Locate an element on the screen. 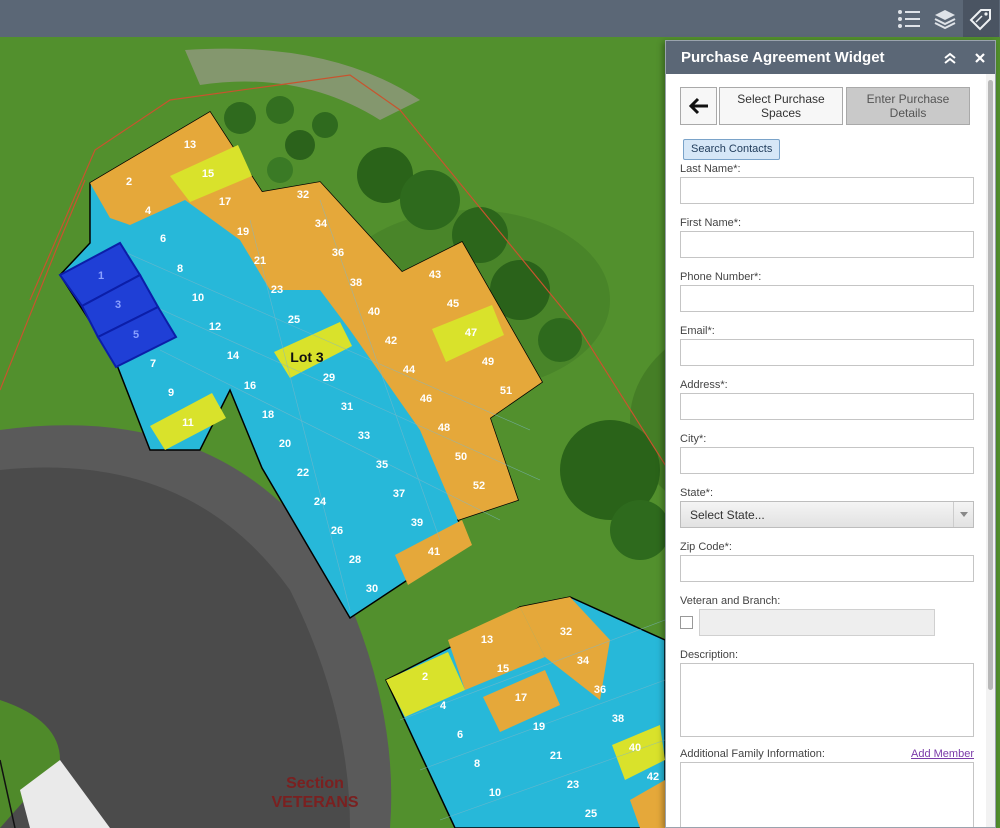  svg-text: 41 is located at coordinates (434, 552).